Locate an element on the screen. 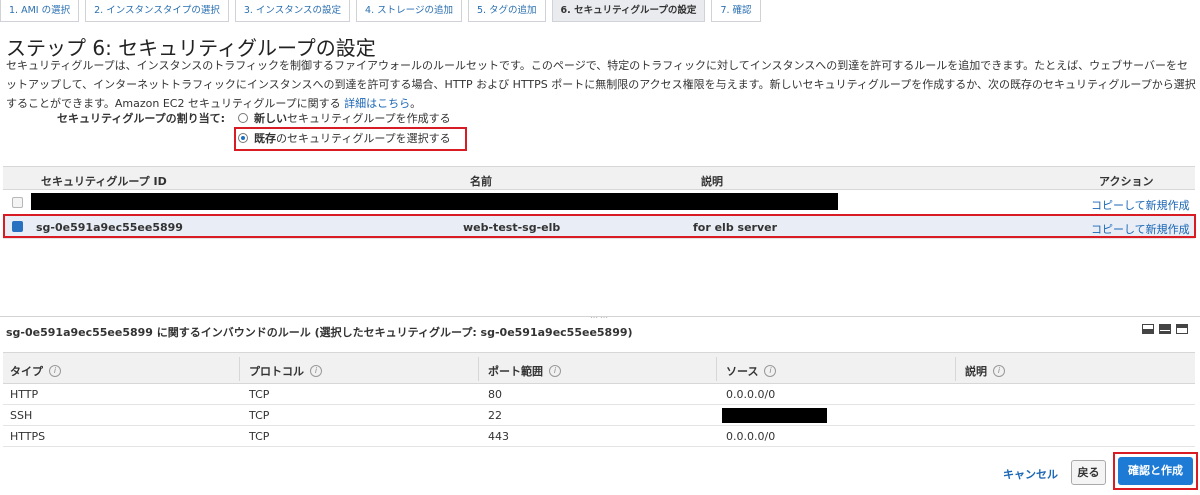 This screenshot has width=1200, height=495. learn-more-link: 詳細はこちら is located at coordinates (377, 103).